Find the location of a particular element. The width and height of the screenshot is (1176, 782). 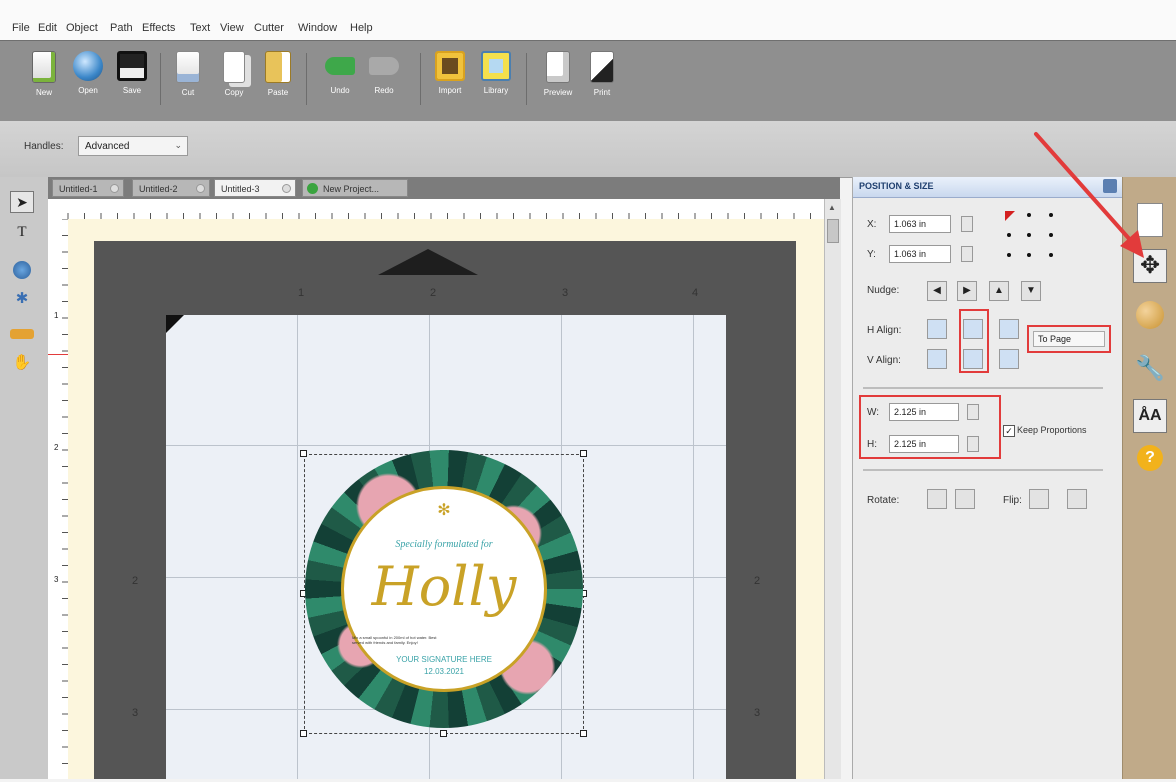

preview-button: Preview is located at coordinates (558, 82).